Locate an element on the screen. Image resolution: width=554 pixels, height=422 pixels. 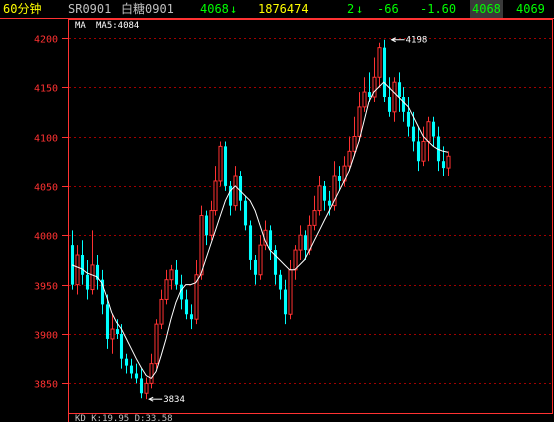
y-tick-label: 4150 is located at coordinates (46, 89).